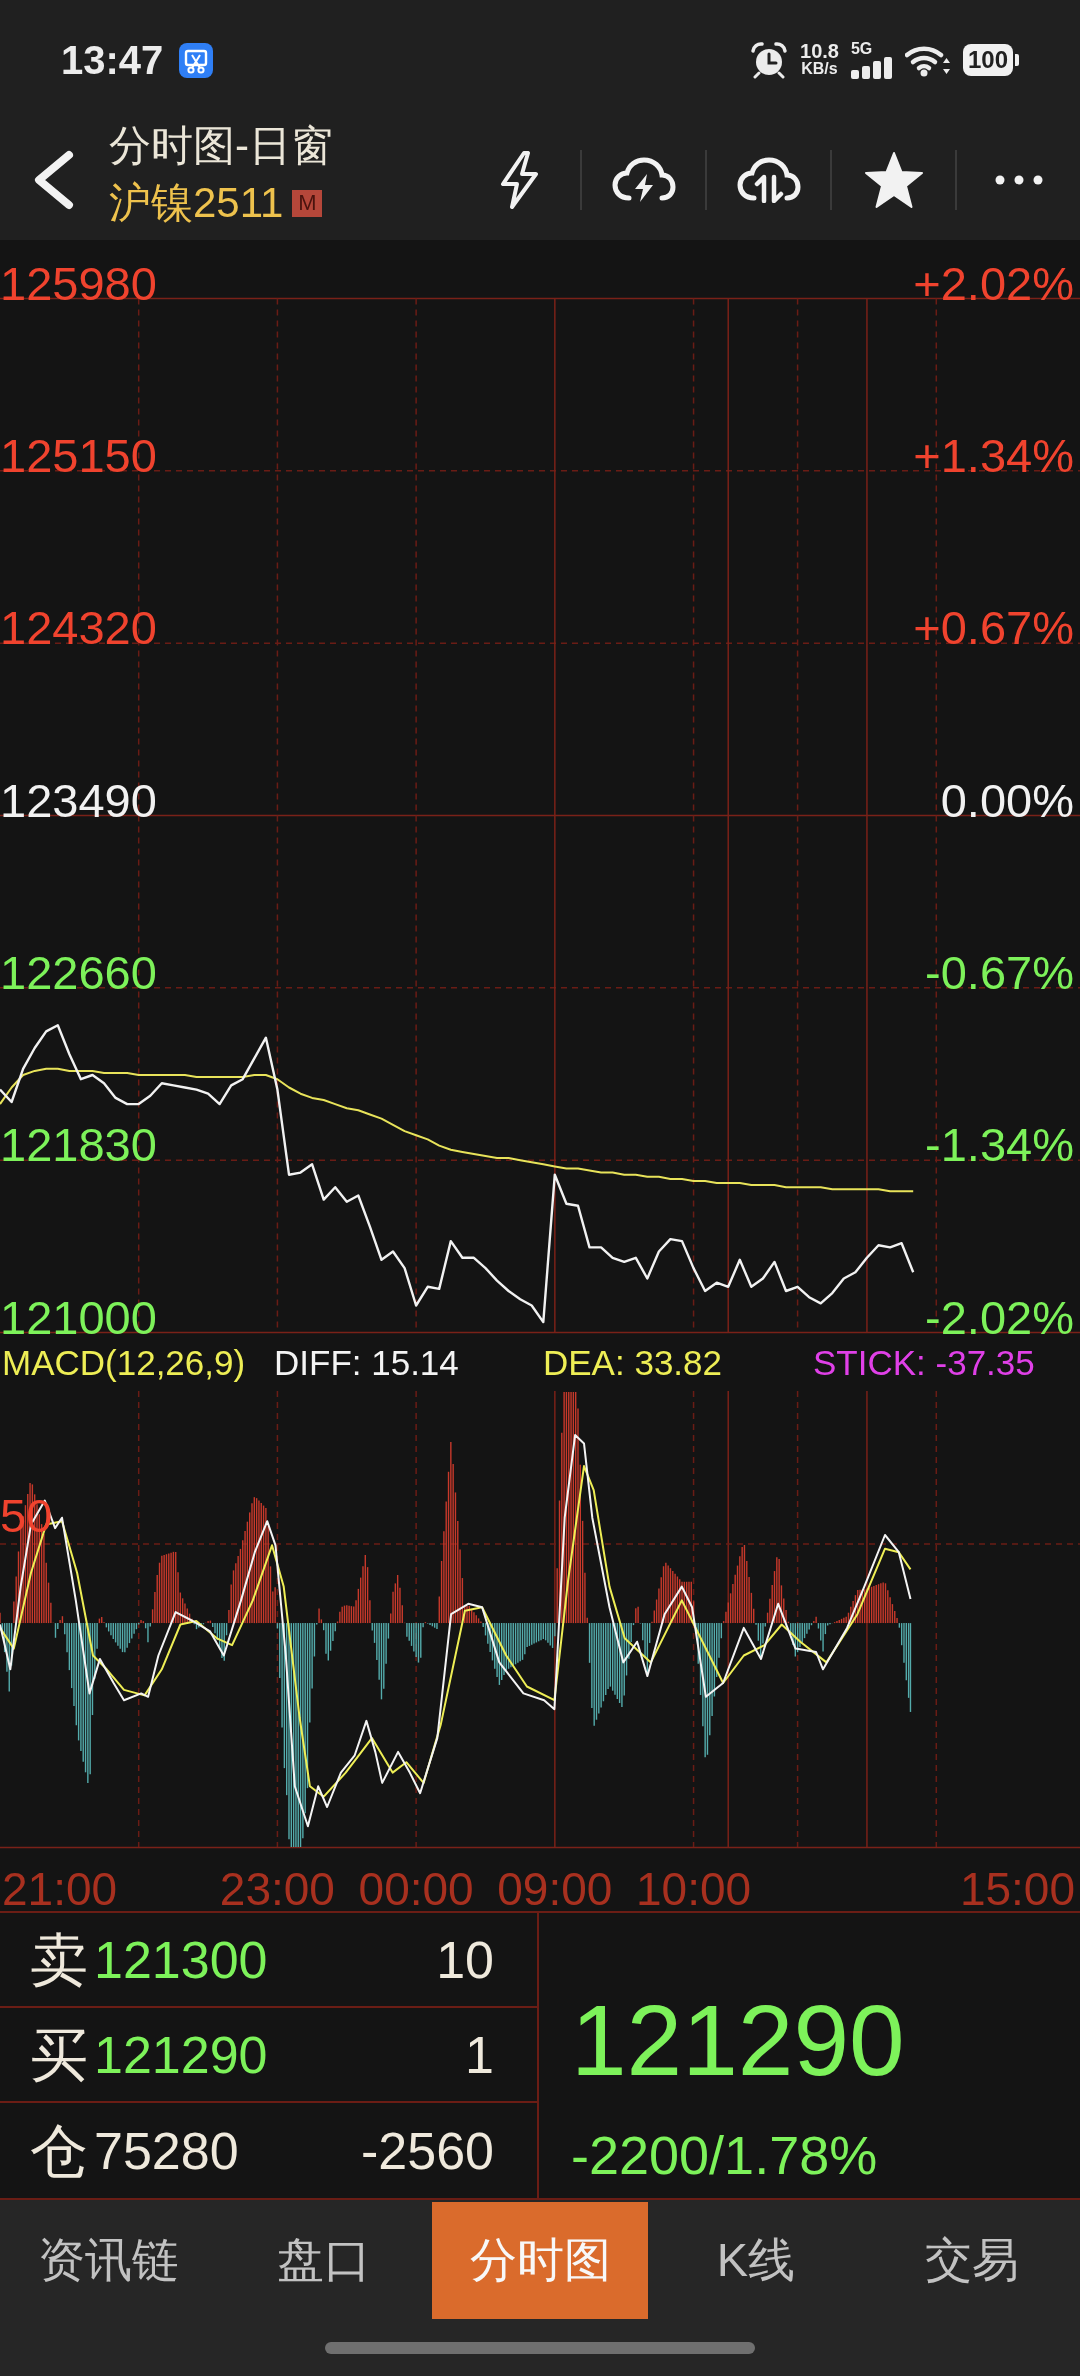 This screenshot has width=1080, height=2376. Describe the element at coordinates (59, 2150) in the screenshot. I see `quote-label: 仓` at that location.